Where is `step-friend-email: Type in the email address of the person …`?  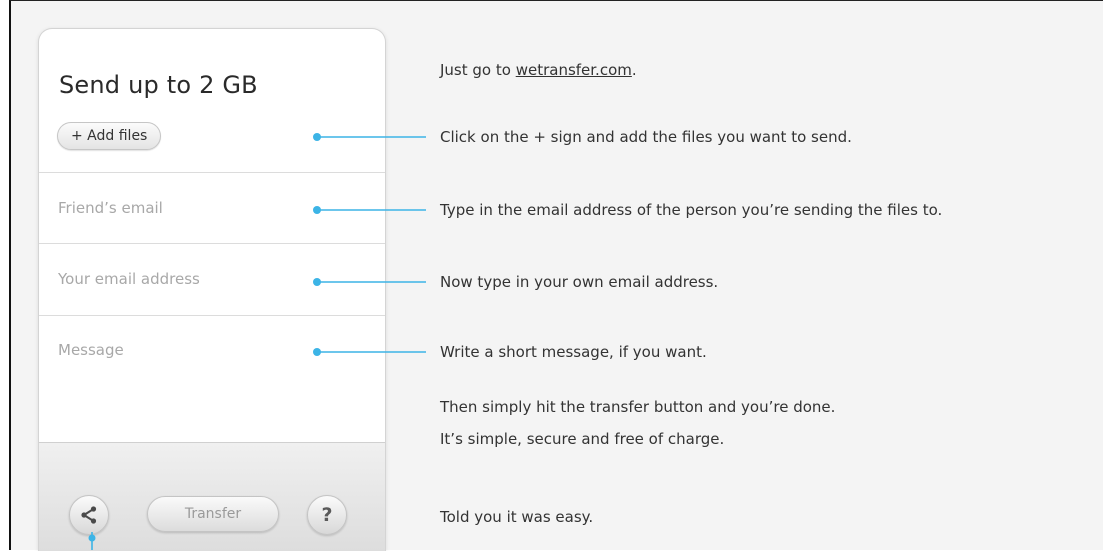
step-friend-email: Type in the email address of the person … is located at coordinates (691, 210).